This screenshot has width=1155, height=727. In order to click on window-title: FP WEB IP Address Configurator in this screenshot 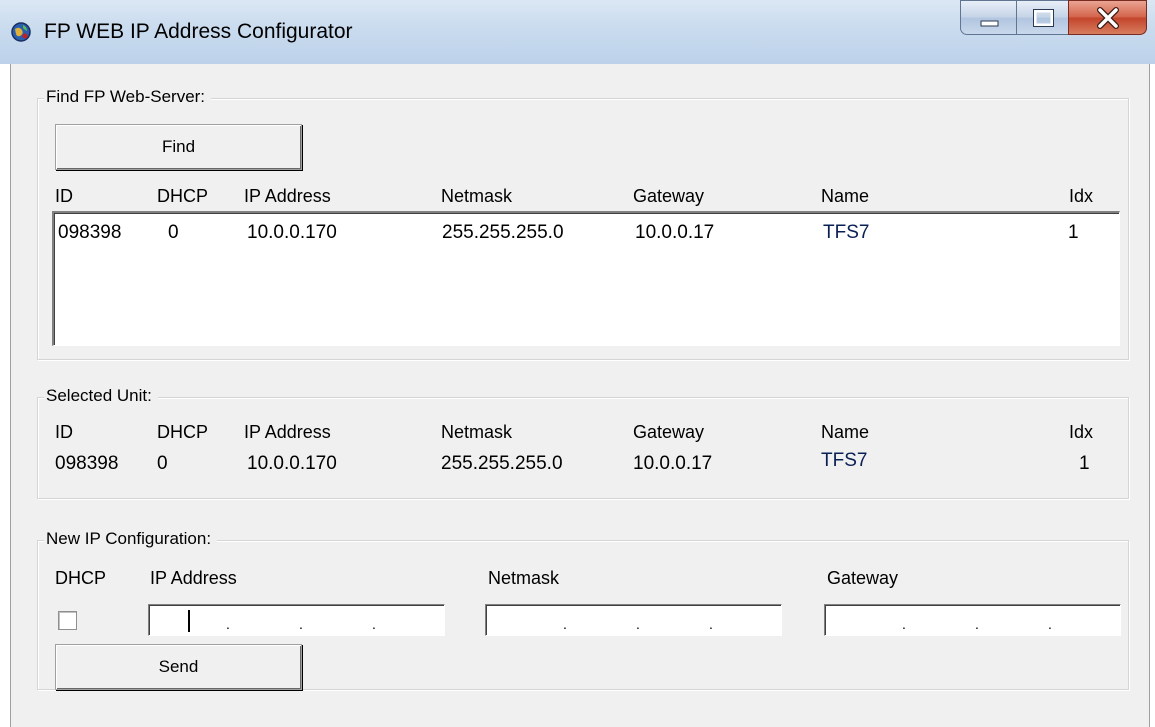, I will do `click(198, 31)`.